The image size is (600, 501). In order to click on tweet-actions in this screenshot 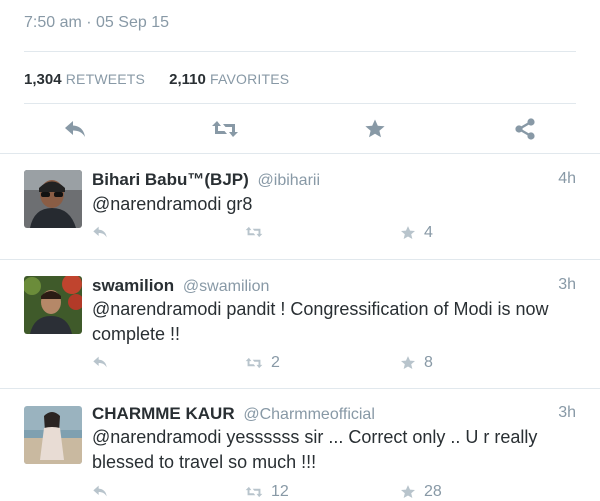, I will do `click(300, 129)`.